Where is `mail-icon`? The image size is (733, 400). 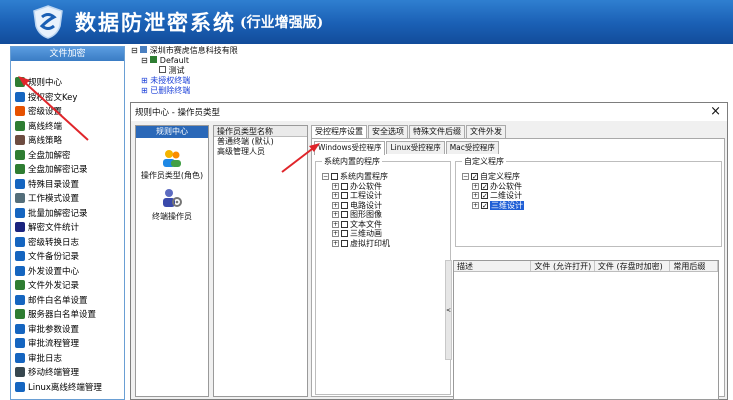 mail-icon is located at coordinates (20, 299).